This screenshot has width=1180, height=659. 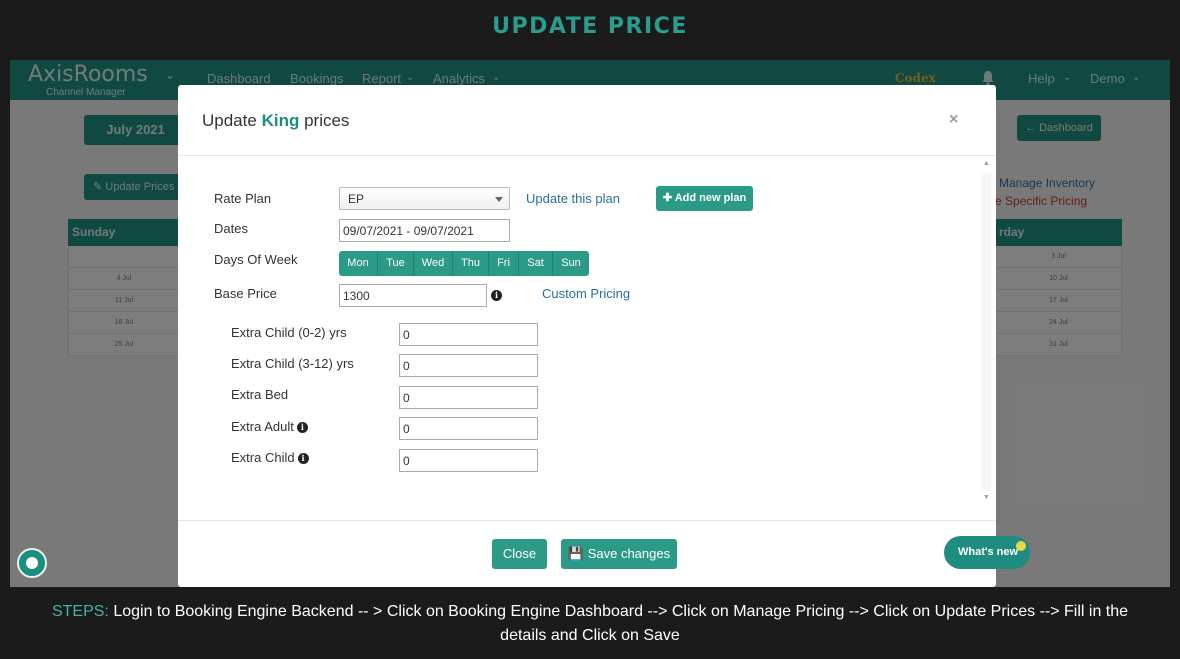 I want to click on add-plan-label: Add new plan, so click(x=710, y=198).